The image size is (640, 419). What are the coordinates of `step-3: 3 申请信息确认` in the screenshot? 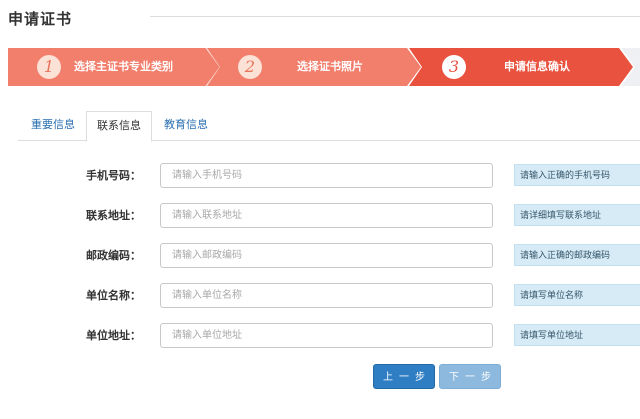 It's located at (524, 67).